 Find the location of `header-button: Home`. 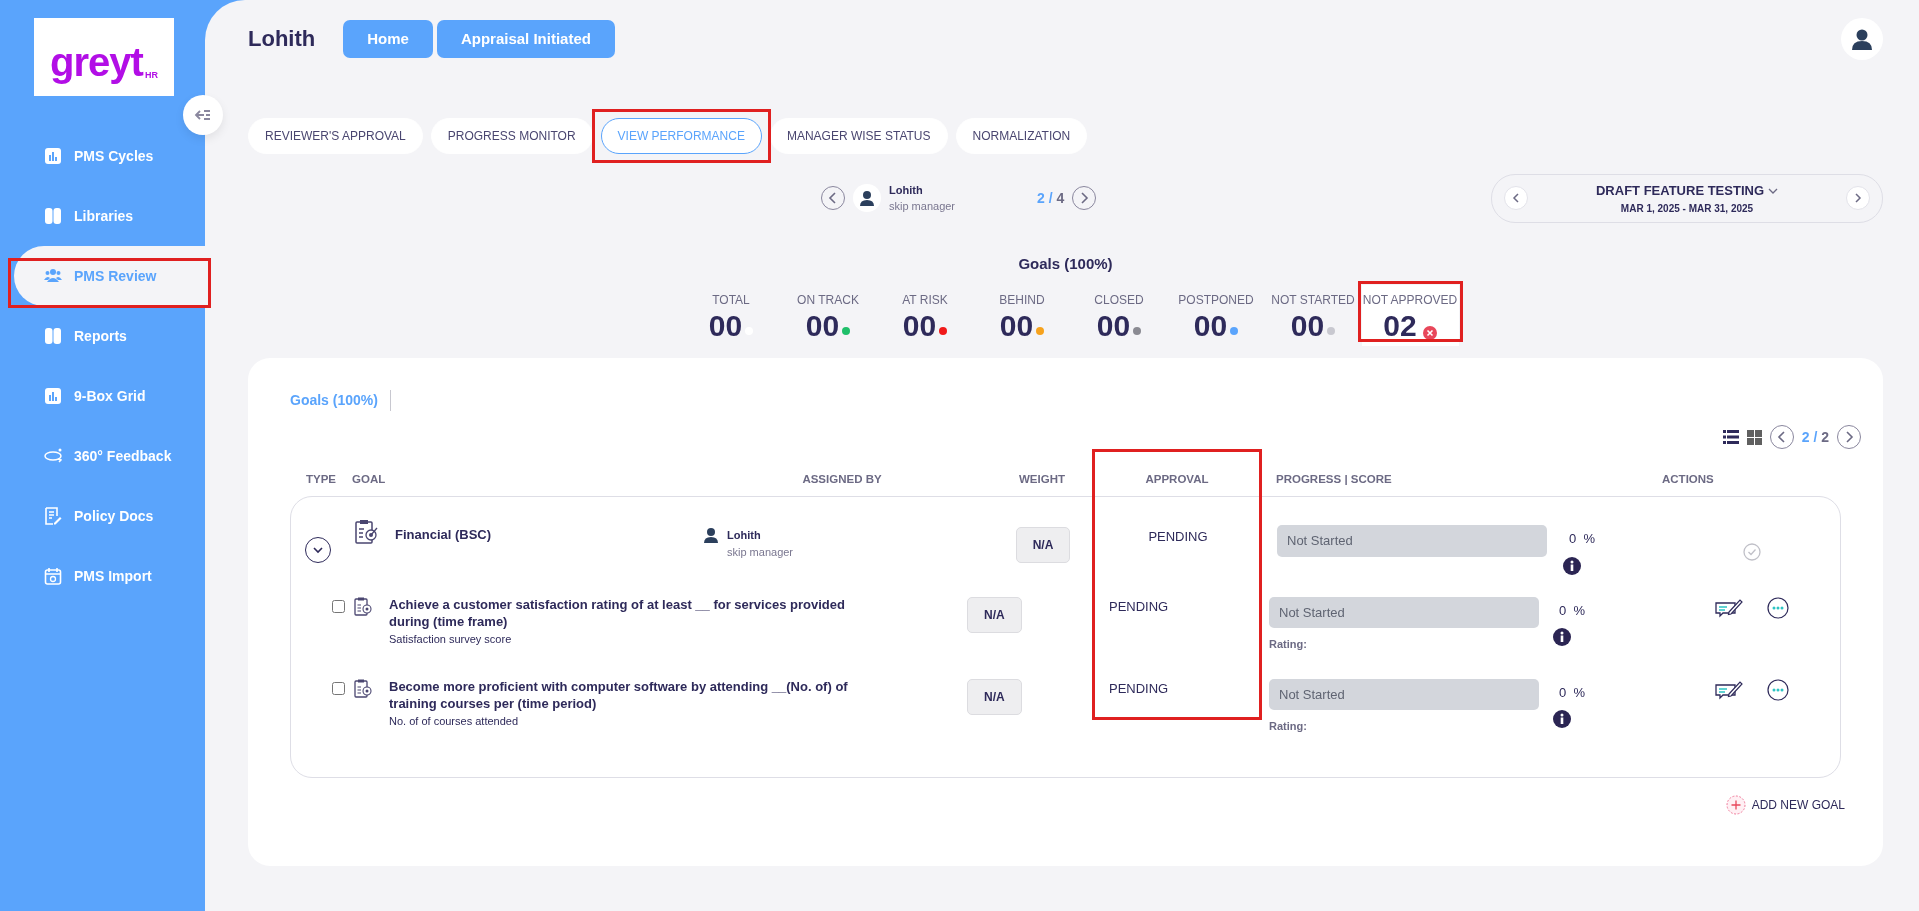

header-button: Home is located at coordinates (388, 39).